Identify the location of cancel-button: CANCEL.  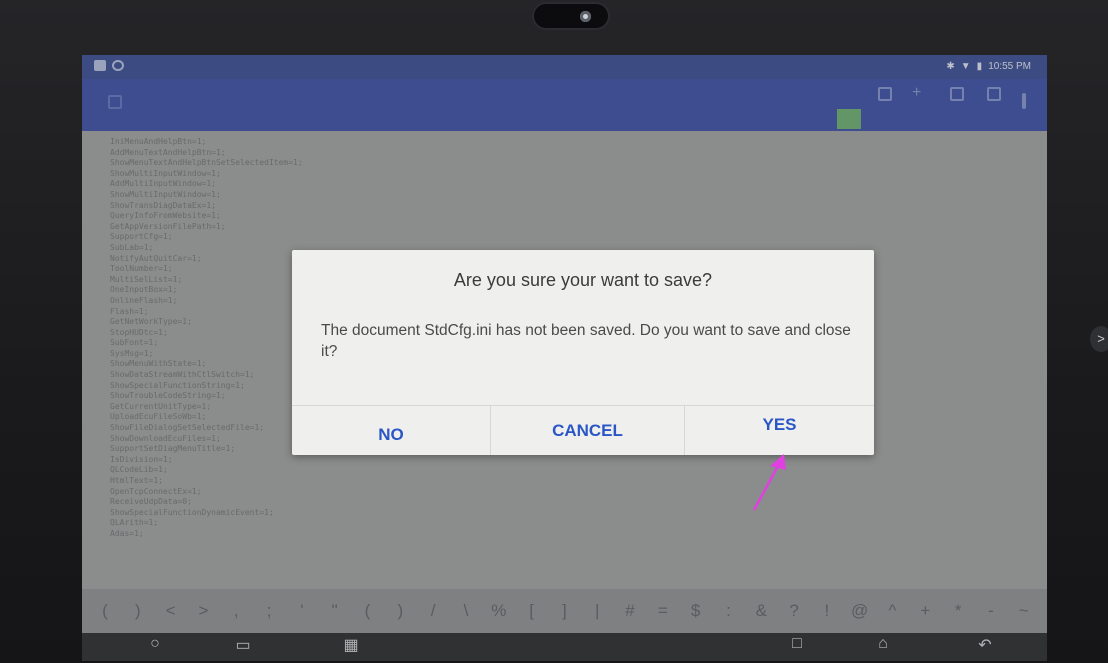
(587, 430).